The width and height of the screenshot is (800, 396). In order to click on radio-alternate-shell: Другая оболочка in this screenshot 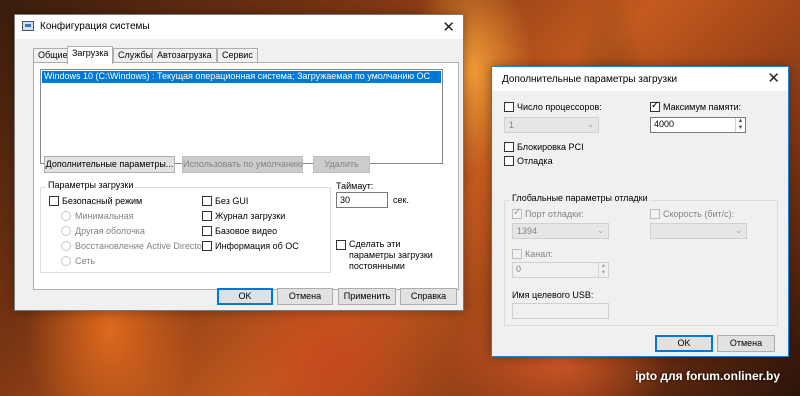, I will do `click(103, 231)`.